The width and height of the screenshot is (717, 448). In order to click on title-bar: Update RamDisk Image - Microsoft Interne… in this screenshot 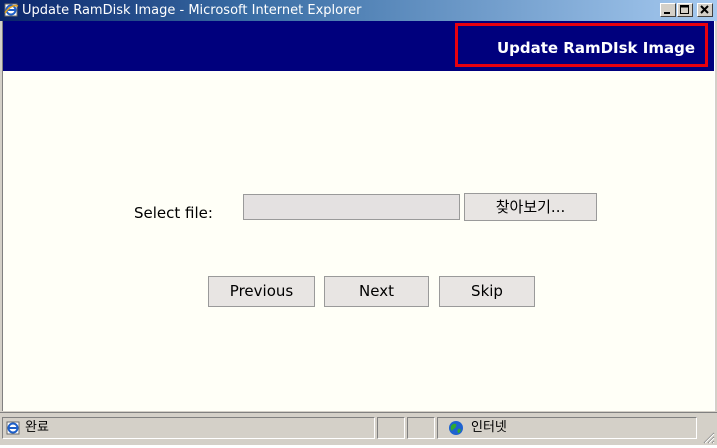, I will do `click(358, 10)`.